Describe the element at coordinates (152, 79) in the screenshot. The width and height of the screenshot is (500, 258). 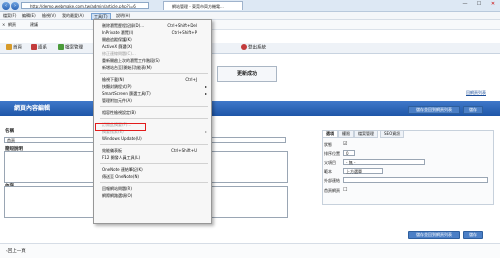
I see `menu-item-view-downloads: 檢視下載(N) Ctrl+J` at that location.